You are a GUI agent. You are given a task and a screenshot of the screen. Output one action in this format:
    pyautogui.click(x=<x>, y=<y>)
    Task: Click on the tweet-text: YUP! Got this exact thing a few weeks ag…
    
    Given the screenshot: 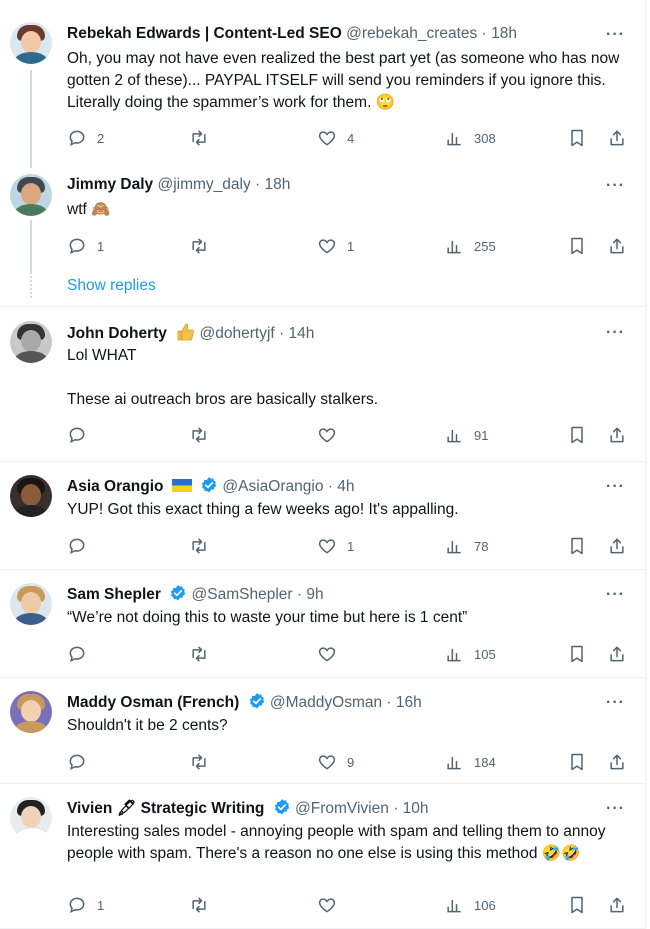 What is the action you would take?
    pyautogui.click(x=263, y=509)
    